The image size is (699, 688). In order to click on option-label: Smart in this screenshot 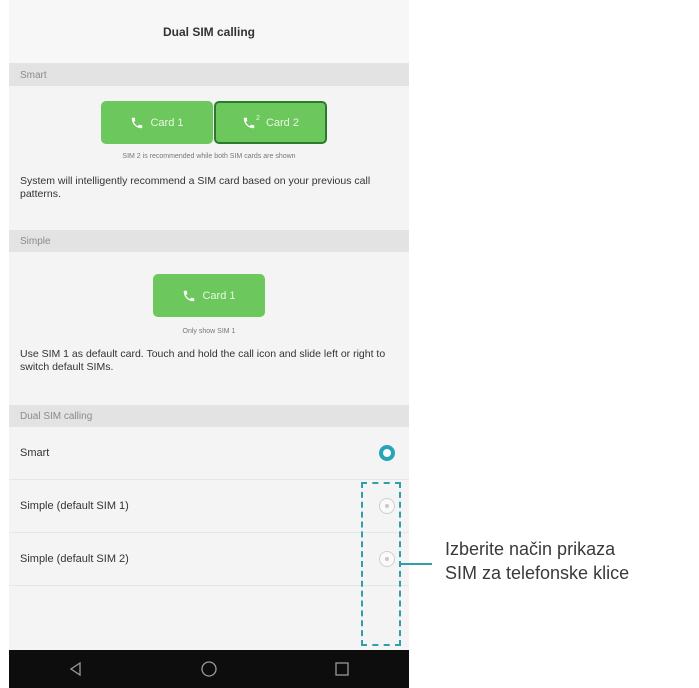, I will do `click(35, 453)`.